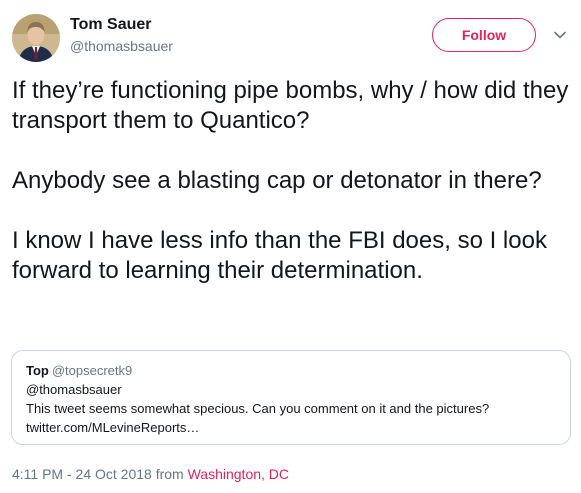 Image resolution: width=581 pixels, height=493 pixels. What do you see at coordinates (111, 25) in the screenshot?
I see `author-display-name: Tom Sauer` at bounding box center [111, 25].